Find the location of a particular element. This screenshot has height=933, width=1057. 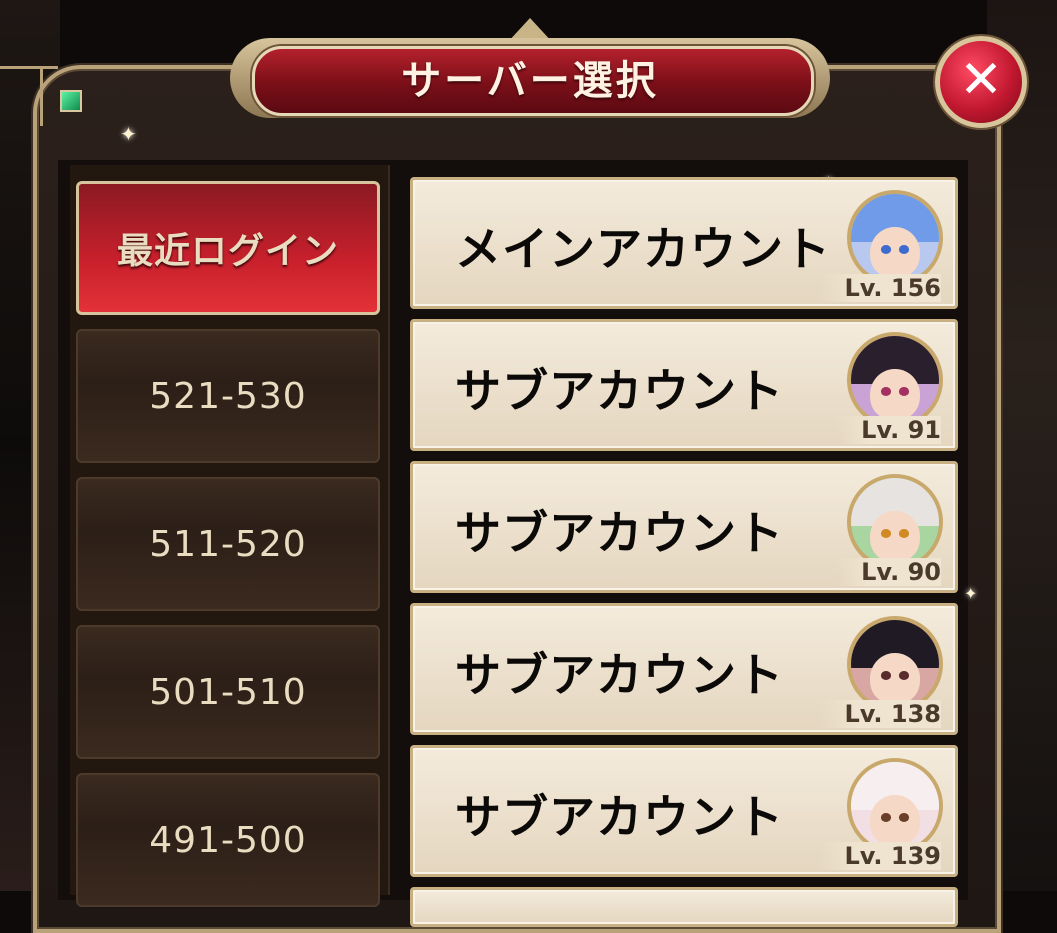

close-icon: ✕ is located at coordinates (981, 80).